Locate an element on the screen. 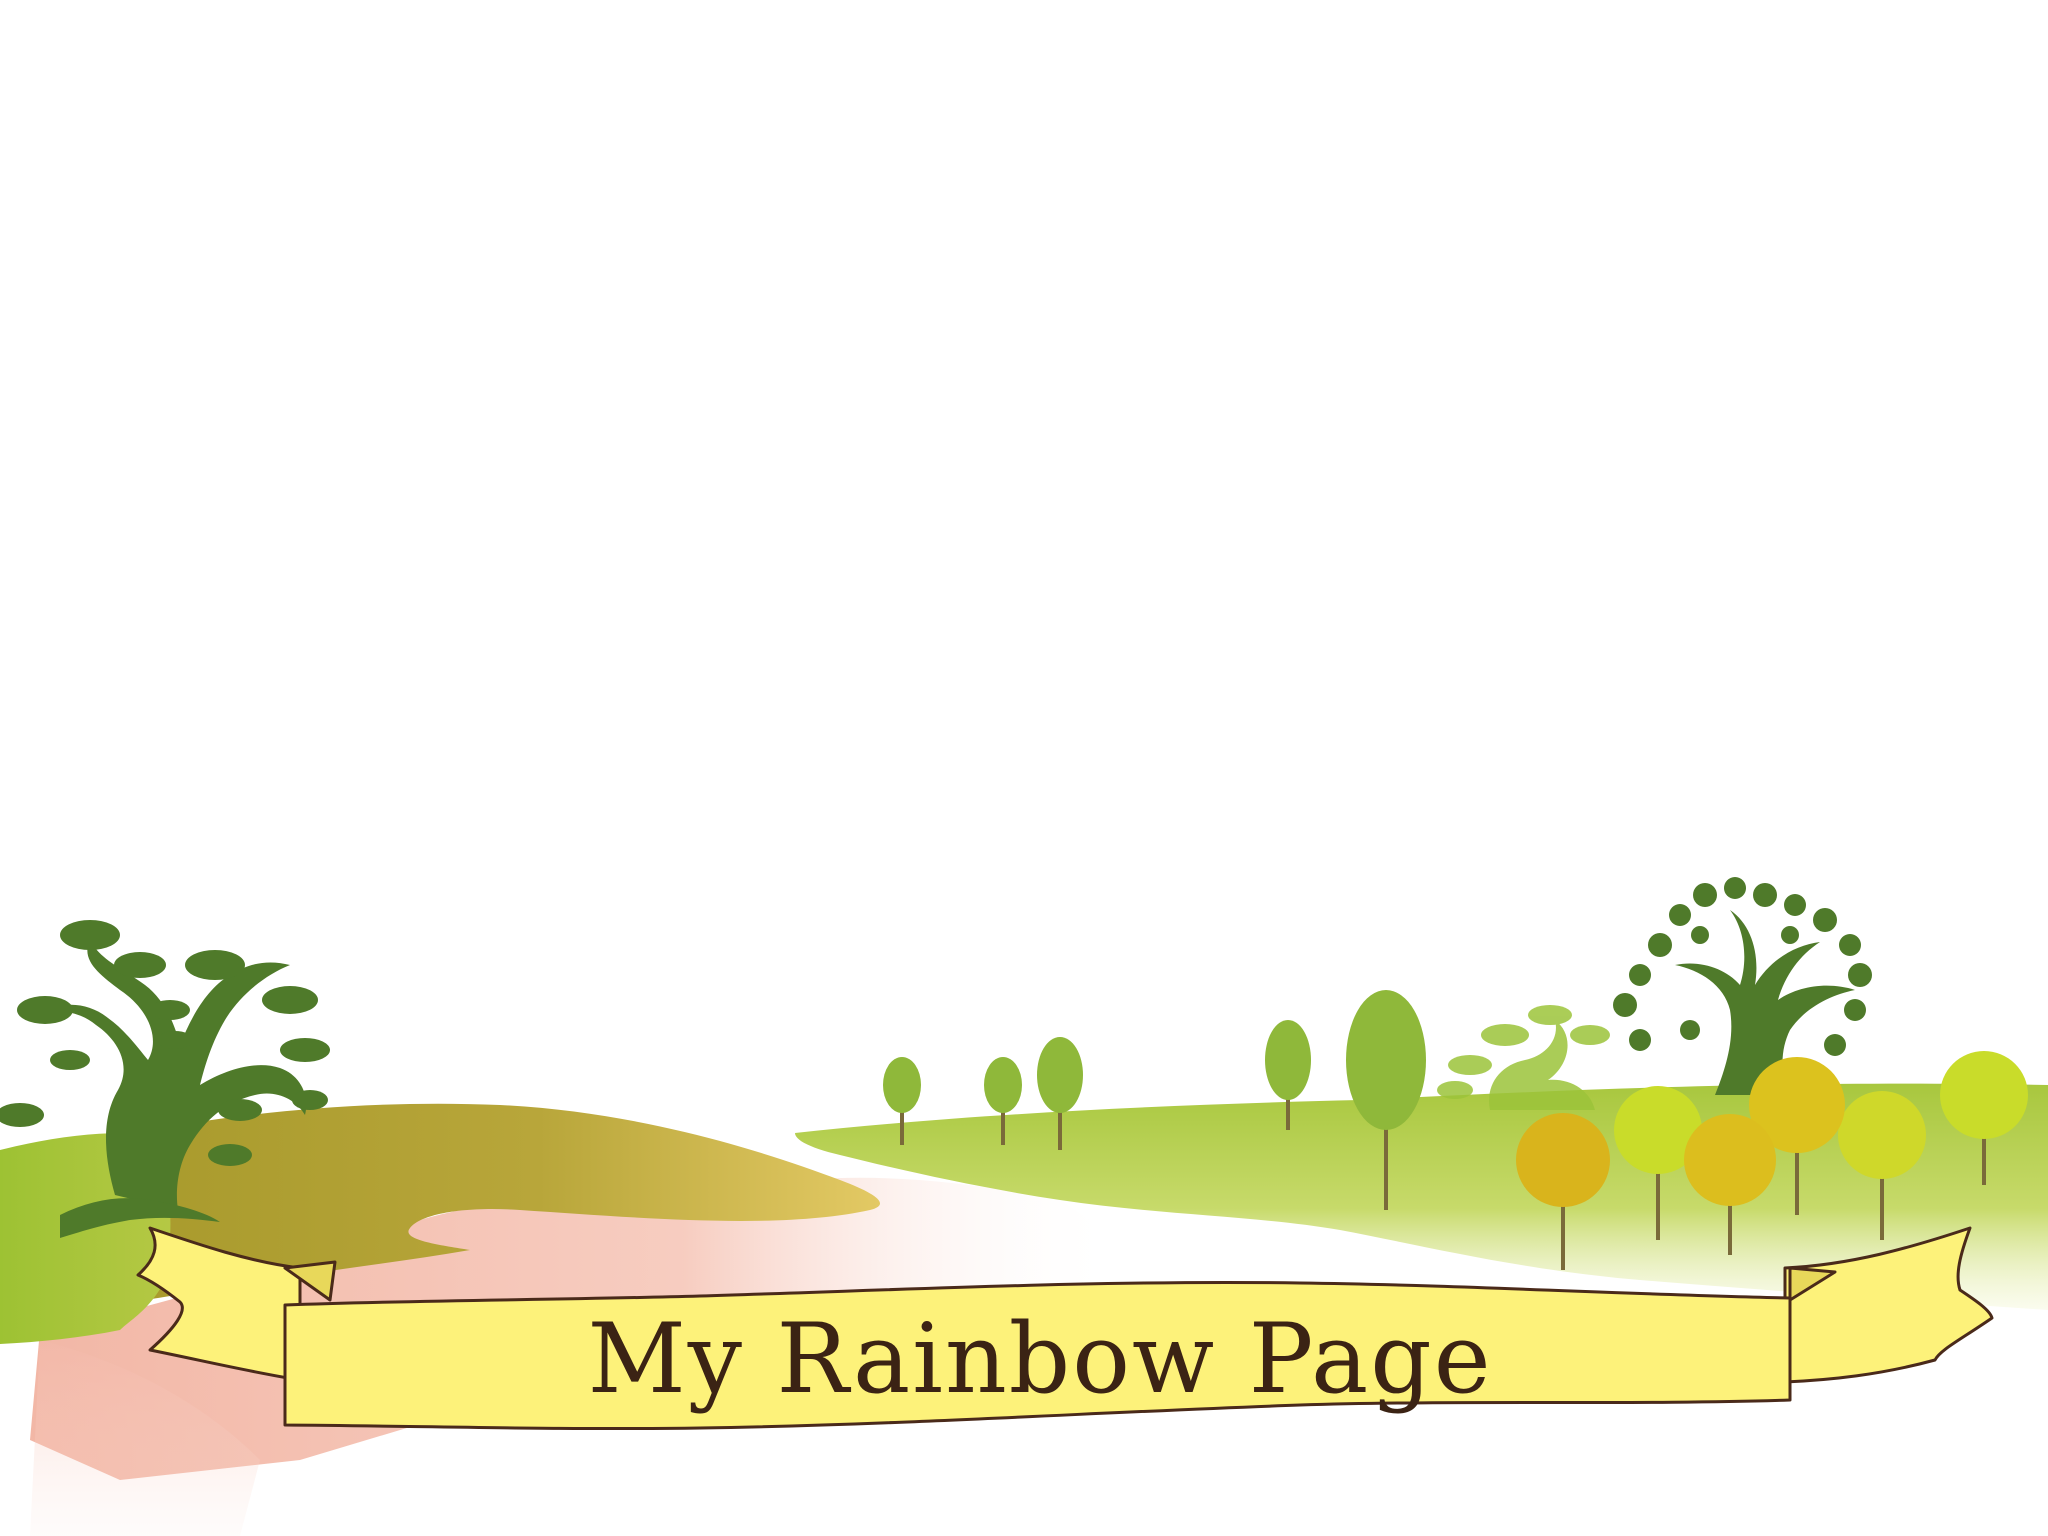  leafy-oak-tree-icon is located at coordinates (1742, 986).